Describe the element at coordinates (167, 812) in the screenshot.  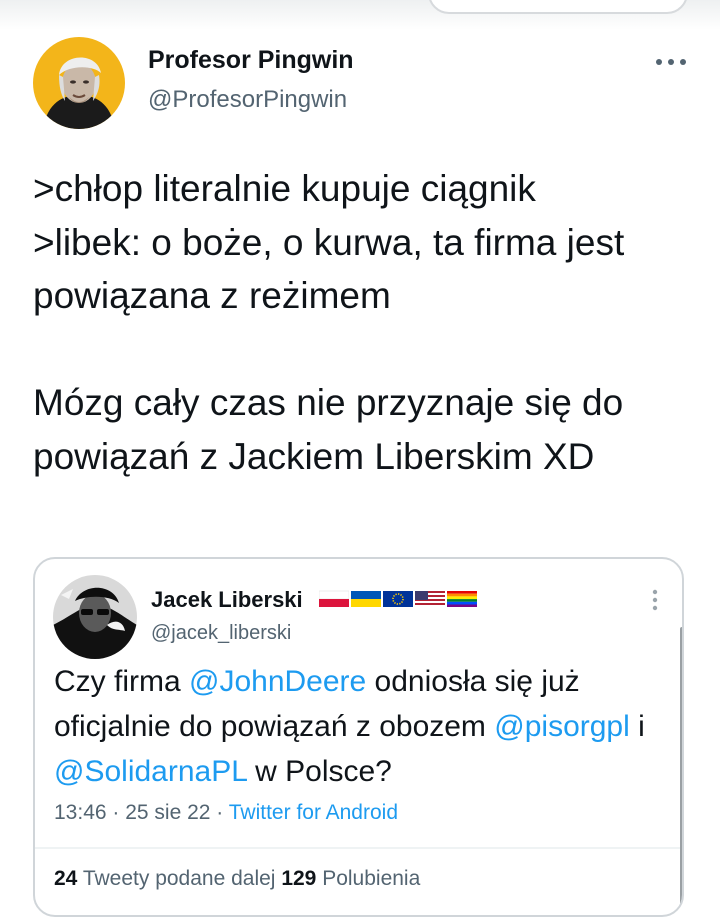
I see `tweet-date: 25 sie 22` at that location.